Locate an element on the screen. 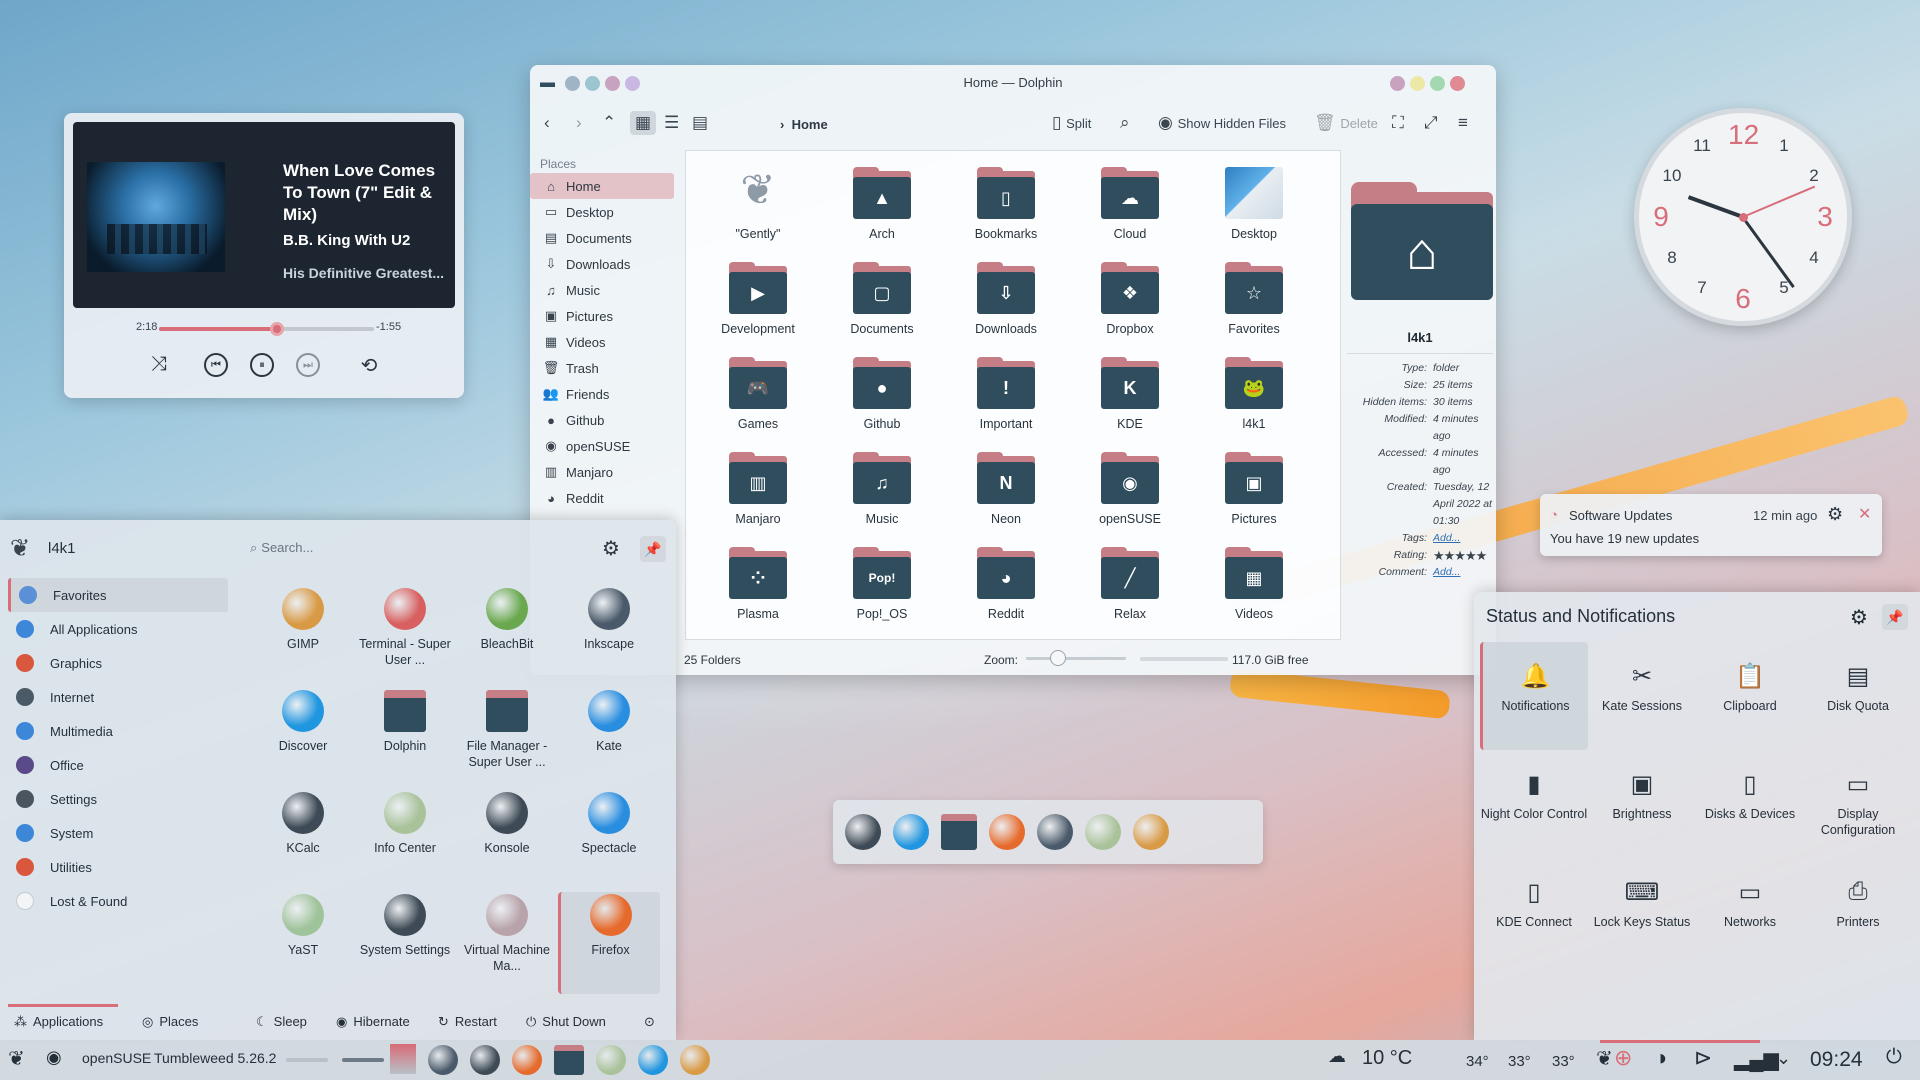  forward-button: › is located at coordinates (579, 123).